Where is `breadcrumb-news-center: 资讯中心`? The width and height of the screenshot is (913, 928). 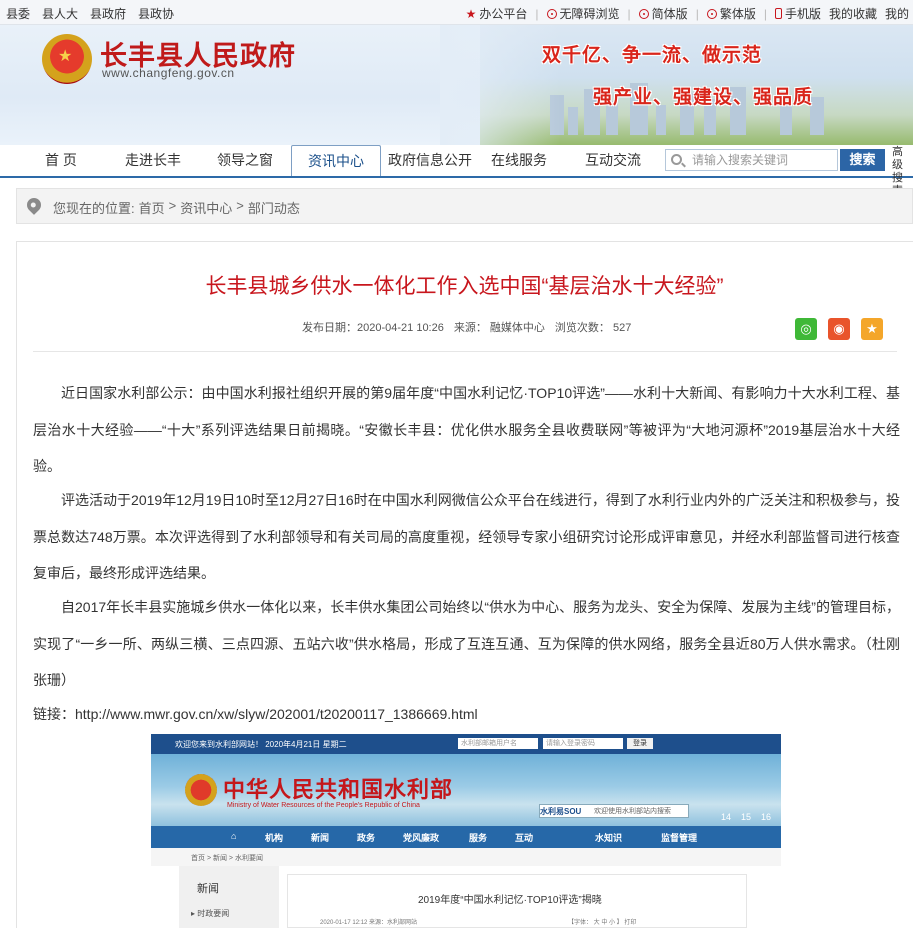
breadcrumb-news-center: 资讯中心 is located at coordinates (206, 207).